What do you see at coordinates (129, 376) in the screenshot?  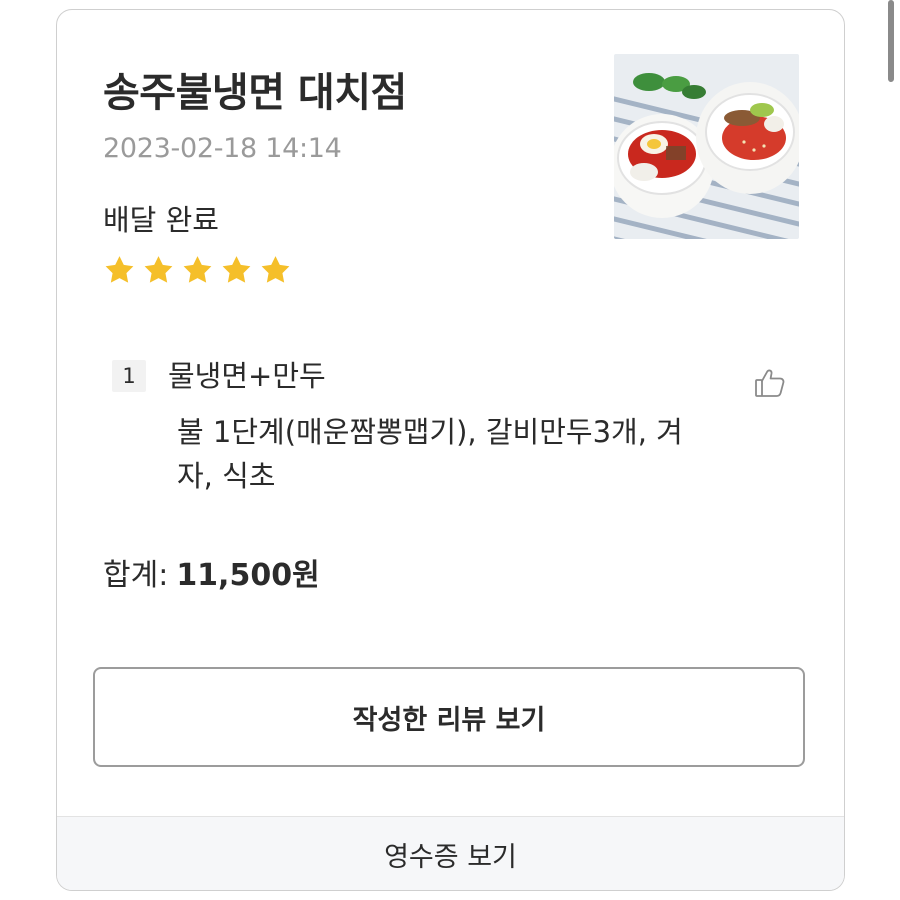 I see `item-index: 1` at bounding box center [129, 376].